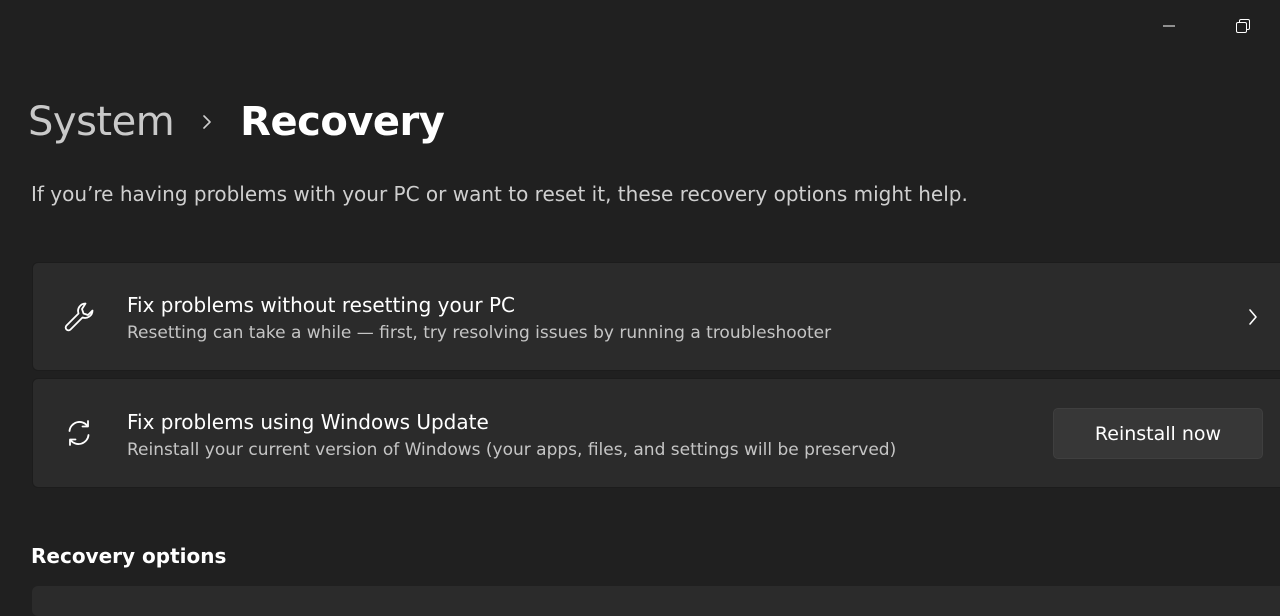 The width and height of the screenshot is (1280, 616). What do you see at coordinates (656, 601) in the screenshot?
I see `recovery-options-card` at bounding box center [656, 601].